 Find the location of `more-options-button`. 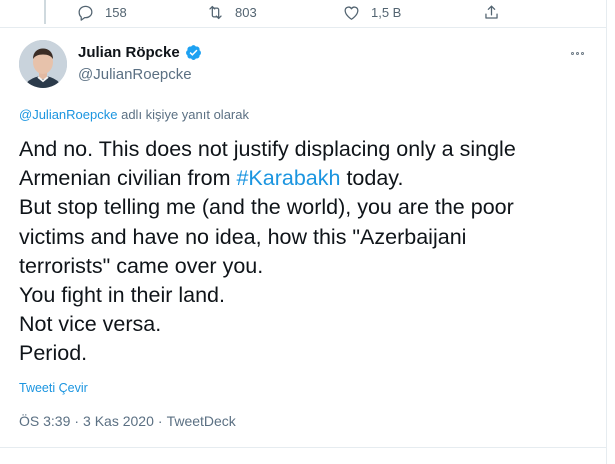

more-options-button is located at coordinates (577, 53).